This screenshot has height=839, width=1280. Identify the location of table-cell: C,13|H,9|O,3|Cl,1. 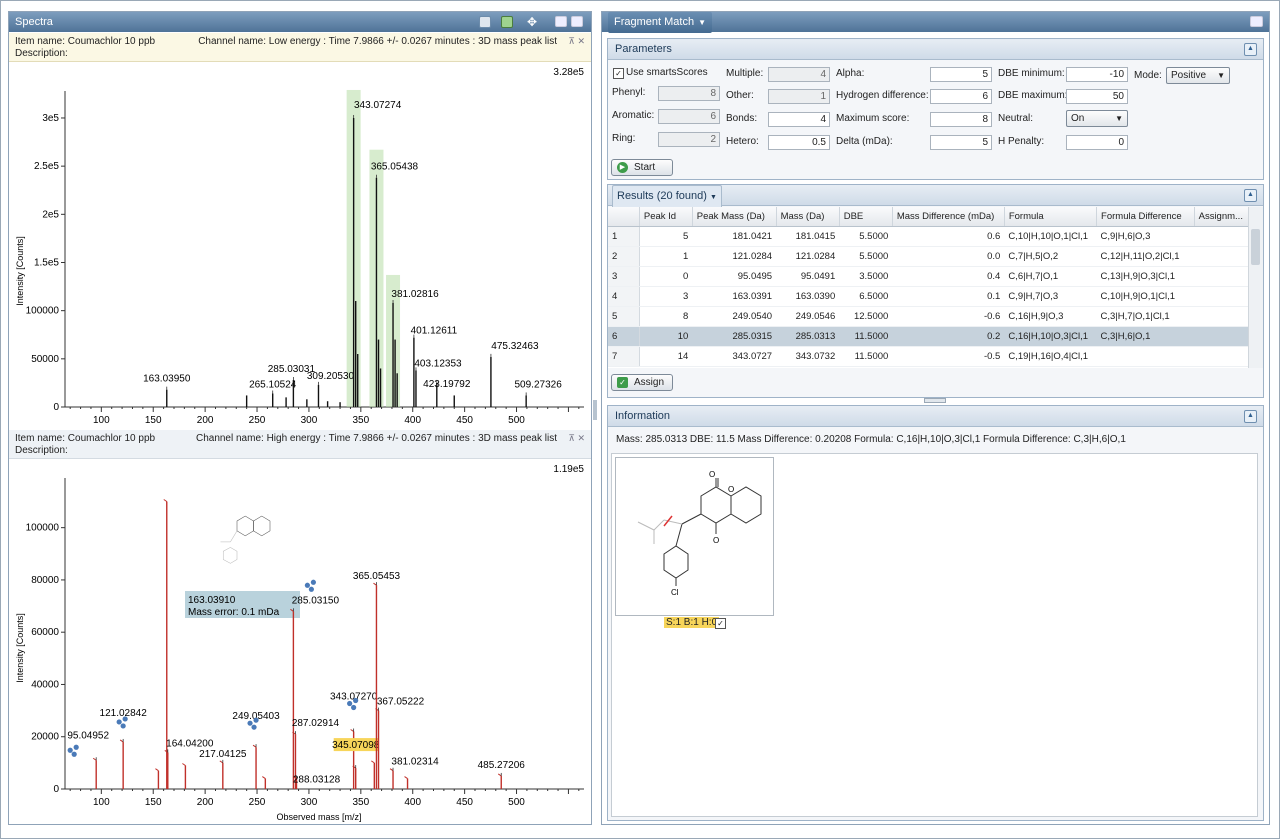
(1145, 276).